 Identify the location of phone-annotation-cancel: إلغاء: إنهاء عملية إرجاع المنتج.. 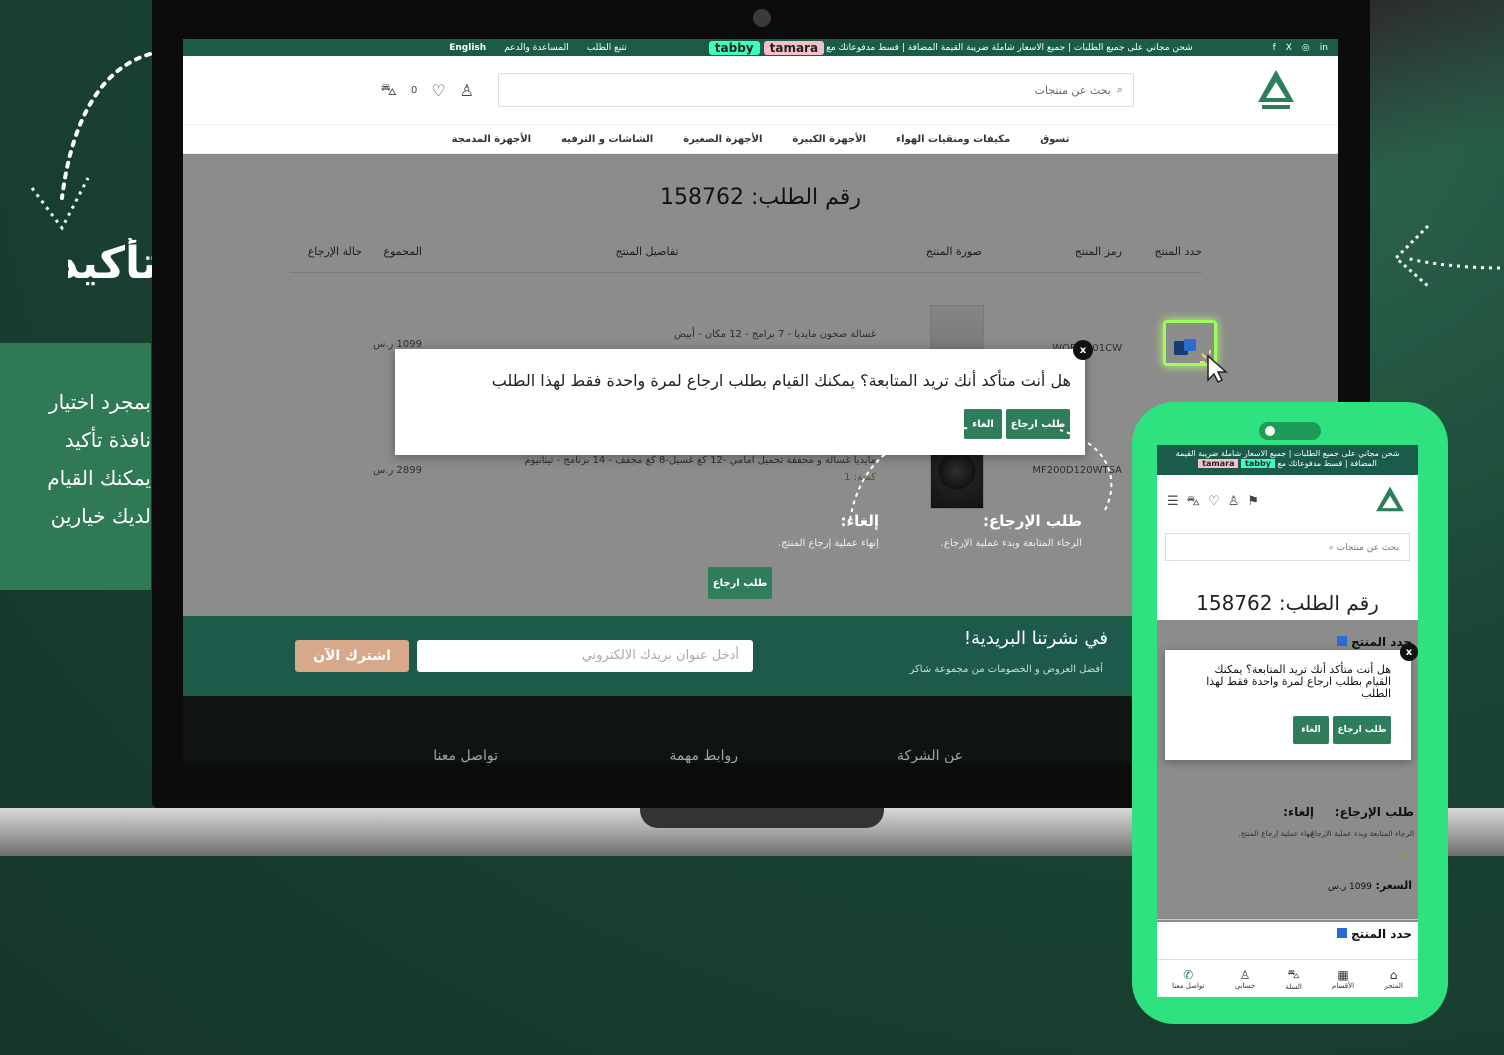
(1276, 821).